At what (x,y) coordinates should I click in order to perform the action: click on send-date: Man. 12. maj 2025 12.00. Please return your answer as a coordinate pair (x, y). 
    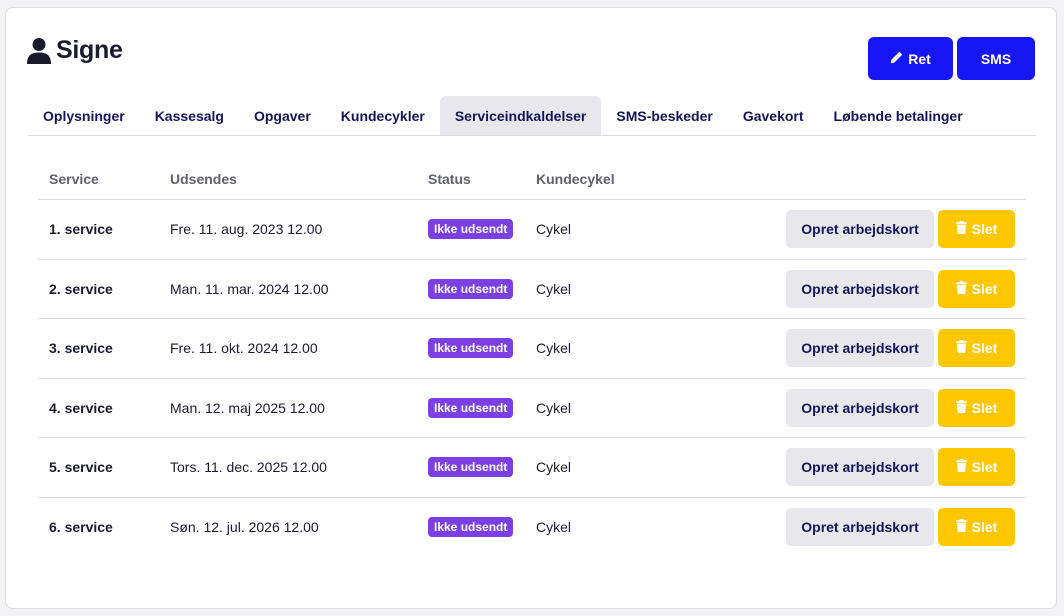
    Looking at the image, I should click on (288, 408).